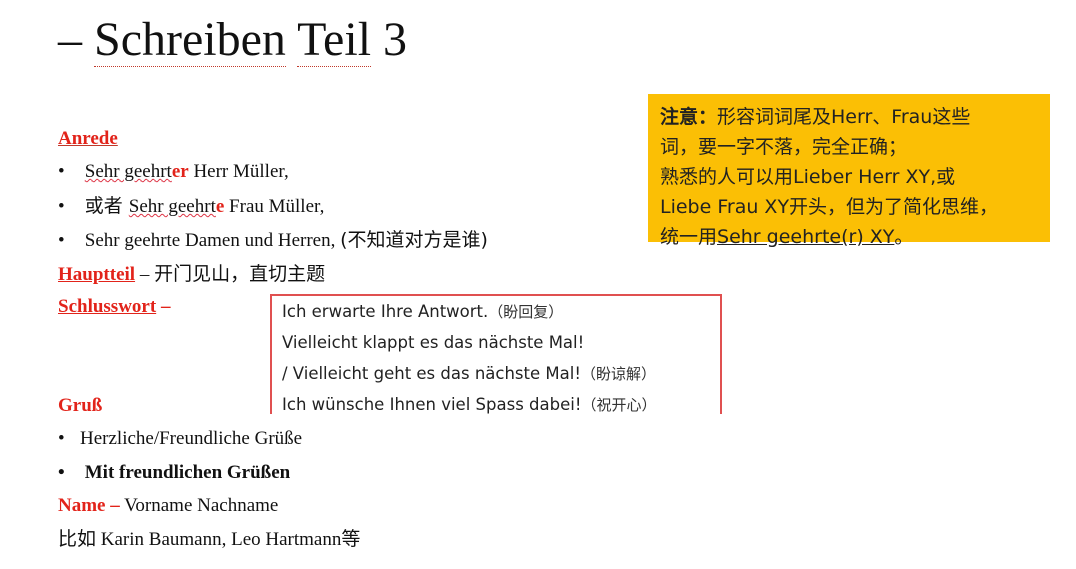 The height and width of the screenshot is (569, 1076). What do you see at coordinates (808, 177) in the screenshot?
I see `note-line-3: 熟悉的人可以用Lieber Herr XY,或` at bounding box center [808, 177].